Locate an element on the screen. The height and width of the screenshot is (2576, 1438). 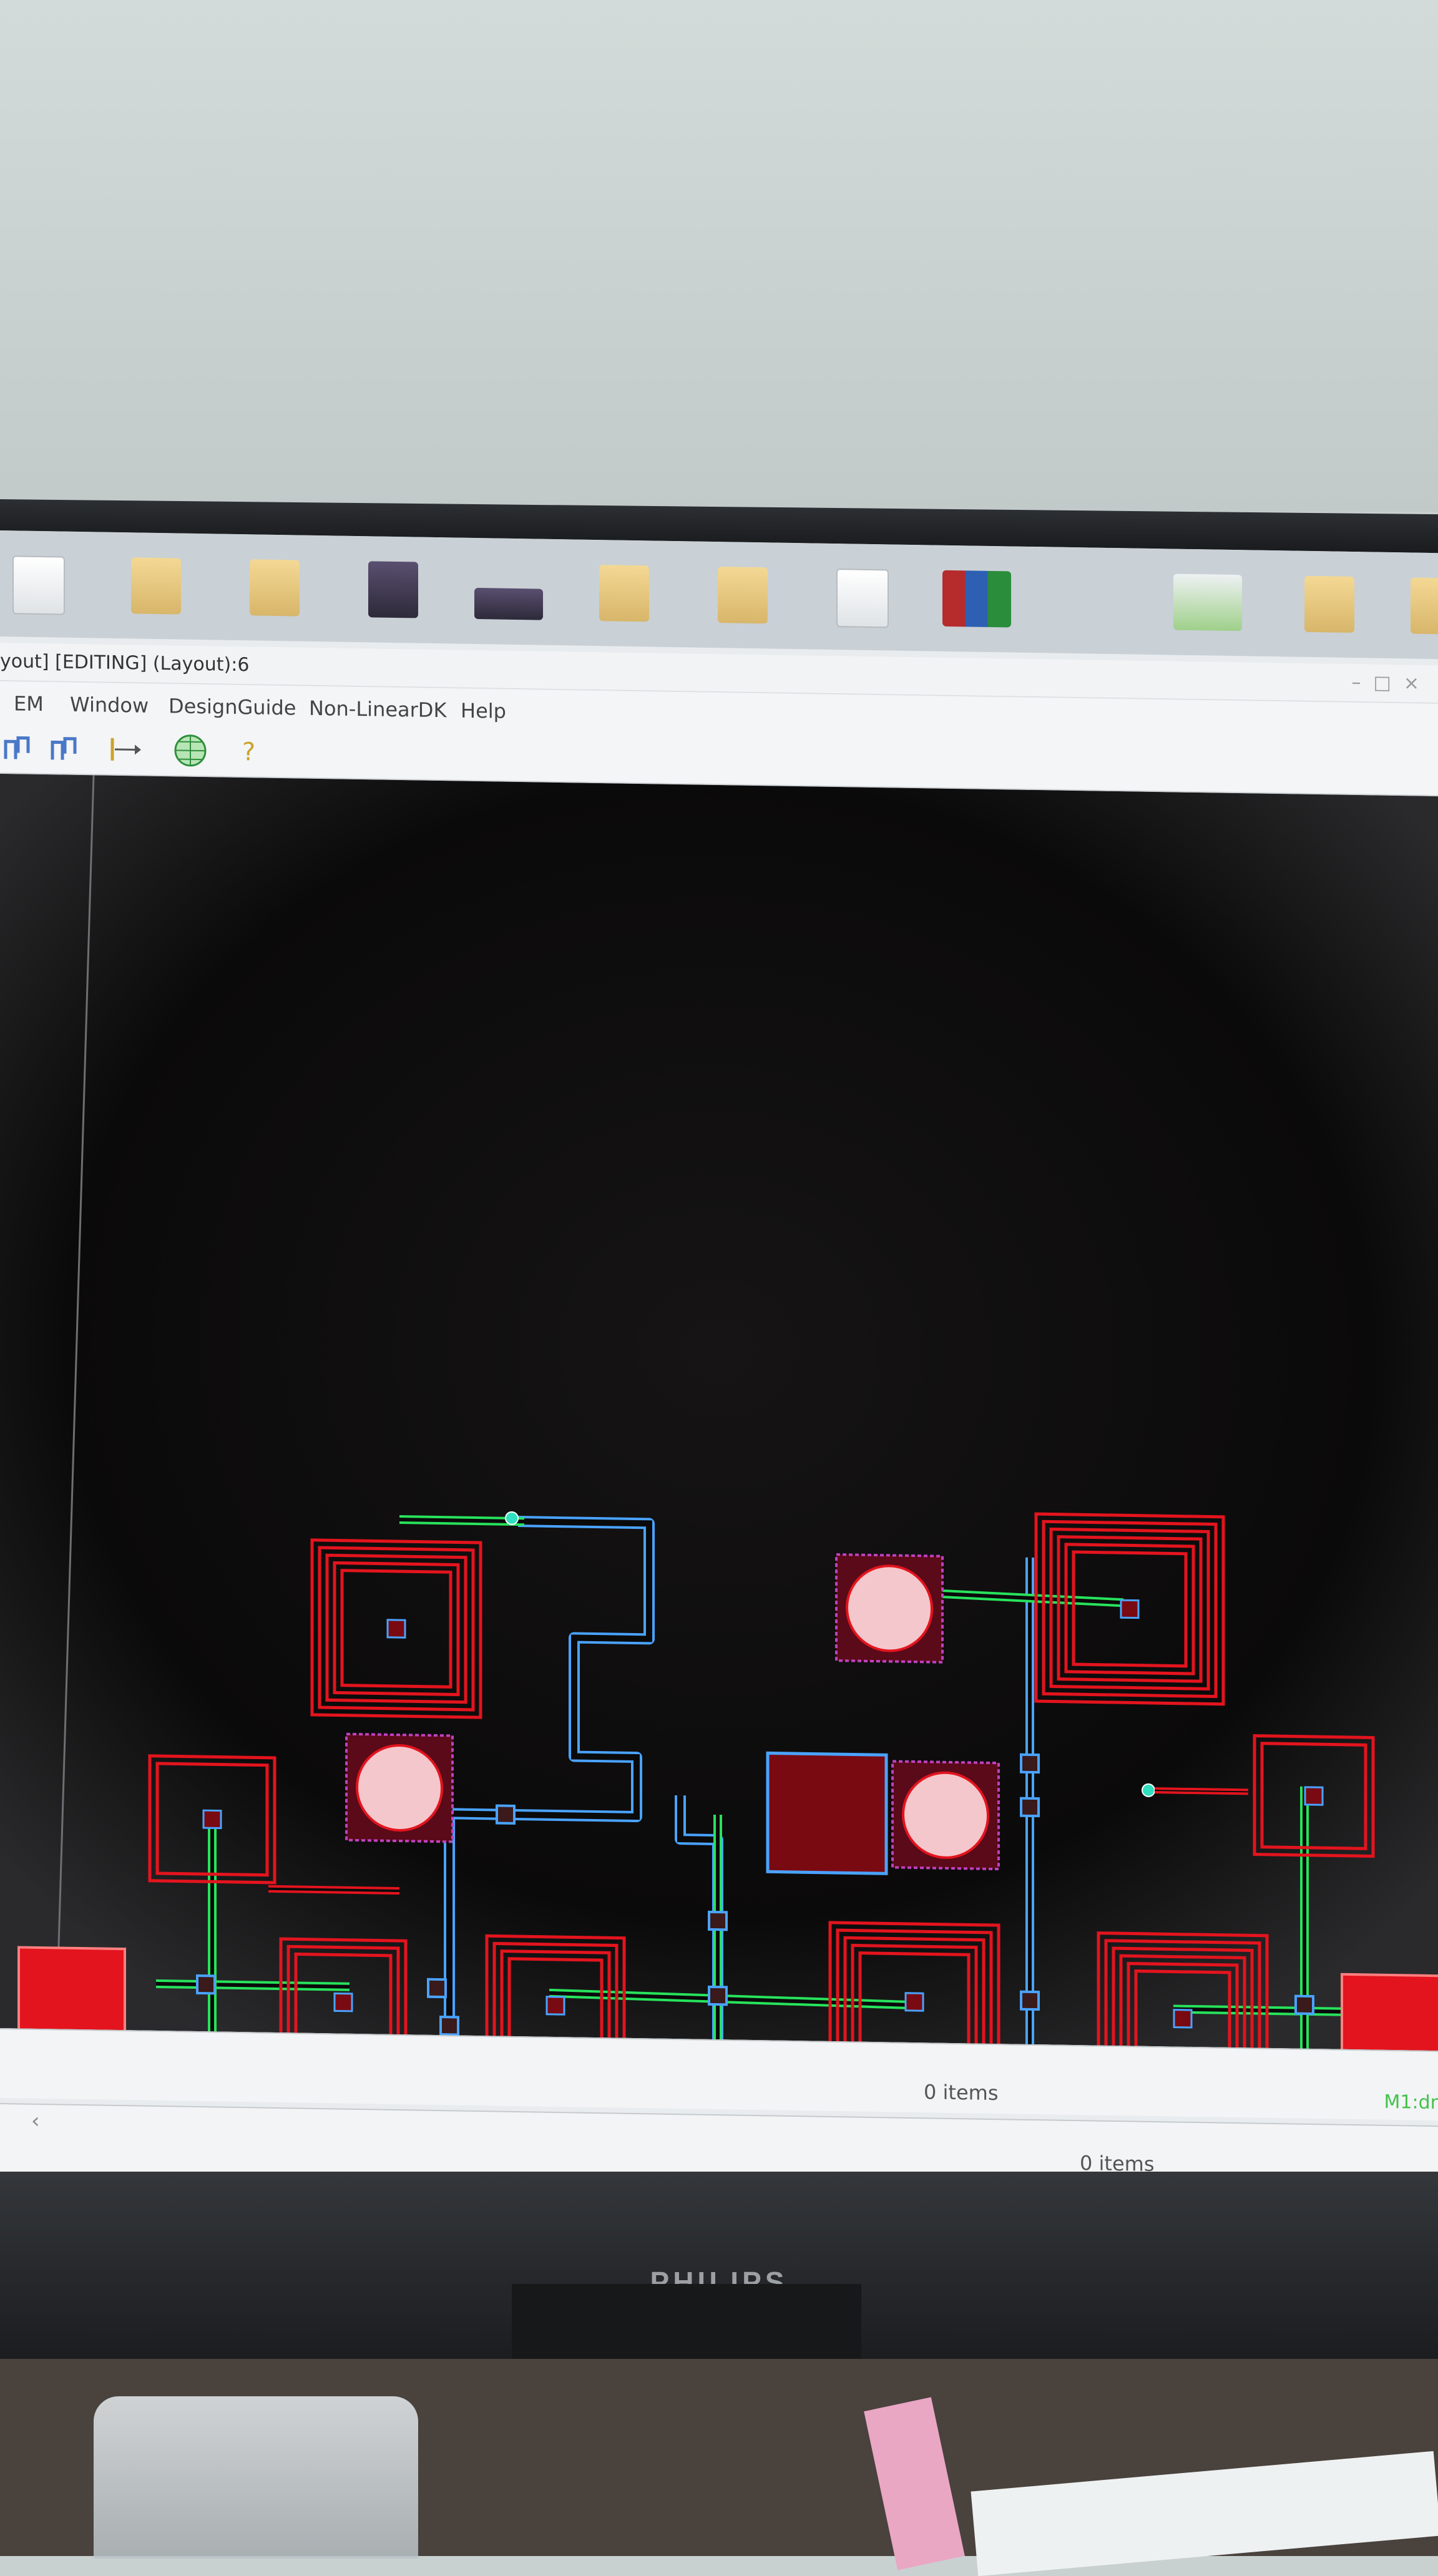
transmission-line-core is located at coordinates (1257, 2010).